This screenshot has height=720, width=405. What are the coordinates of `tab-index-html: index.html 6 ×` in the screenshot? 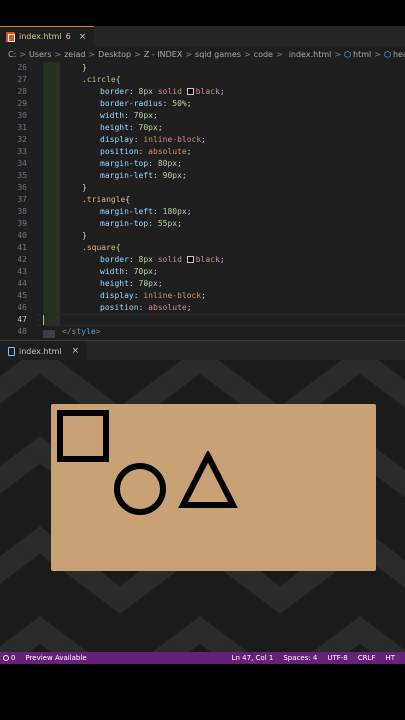 It's located at (47, 36).